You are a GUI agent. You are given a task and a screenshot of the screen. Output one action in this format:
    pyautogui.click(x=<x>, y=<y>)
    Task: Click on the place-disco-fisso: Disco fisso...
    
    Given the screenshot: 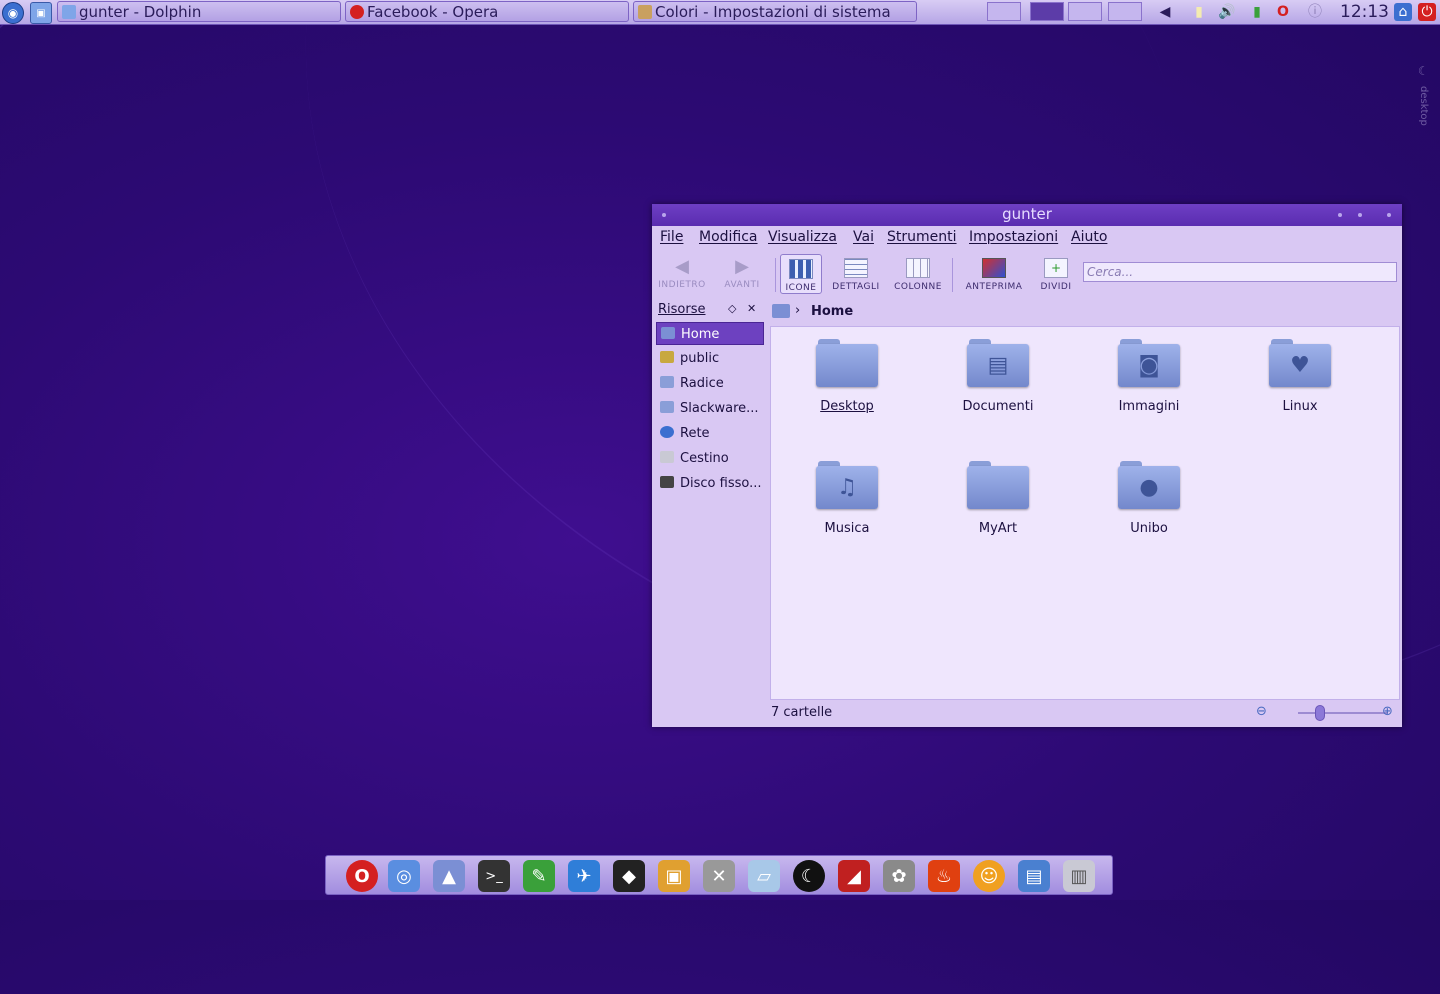 What is the action you would take?
    pyautogui.click(x=710, y=483)
    